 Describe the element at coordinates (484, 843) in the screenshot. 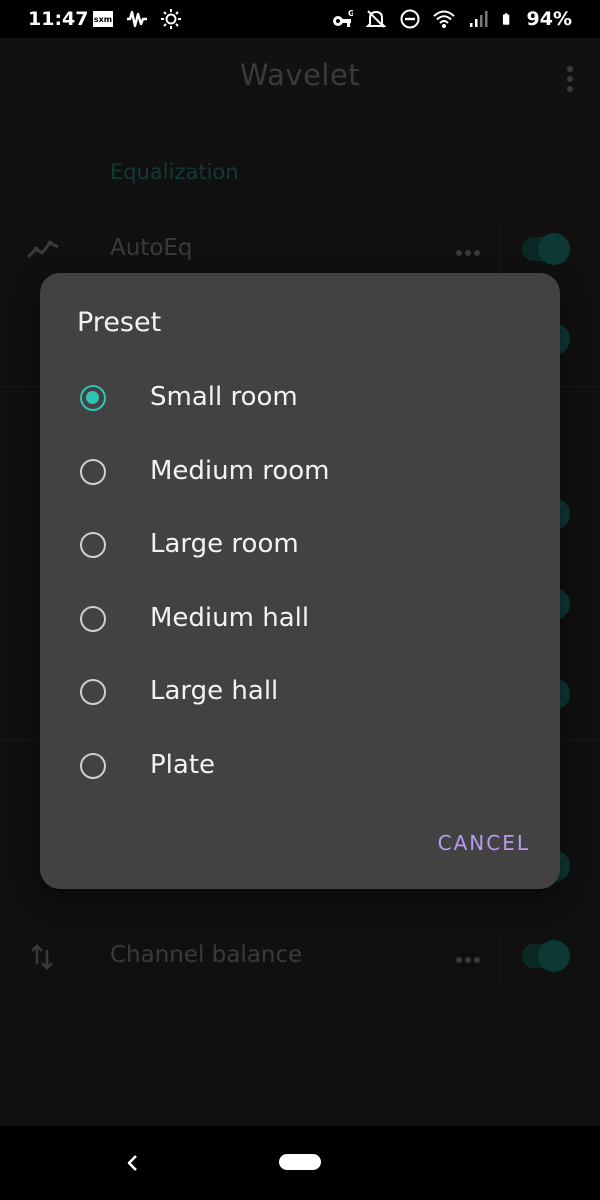

I see `cancel-button: CANCEL` at that location.